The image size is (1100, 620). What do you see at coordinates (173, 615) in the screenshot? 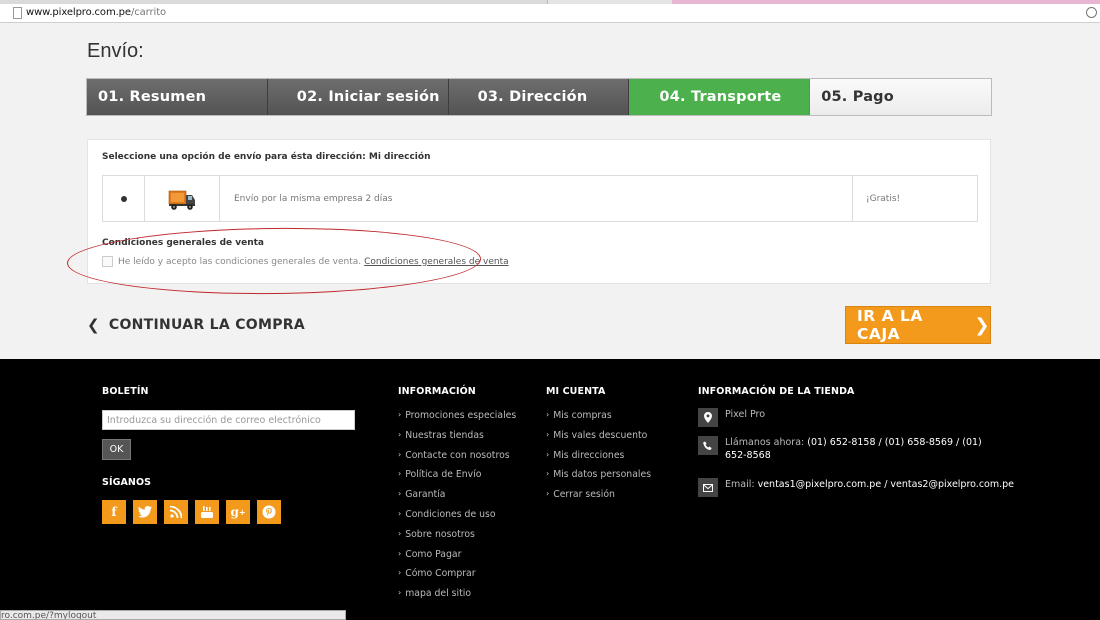
I see `browser-status-bar: ro.com.pe/?mylogout` at bounding box center [173, 615].